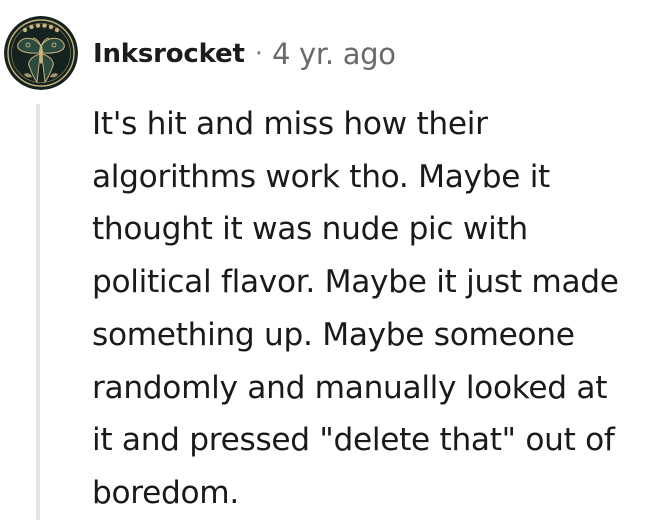 Image resolution: width=665 pixels, height=520 pixels. I want to click on luna-moth-icon, so click(41, 53).